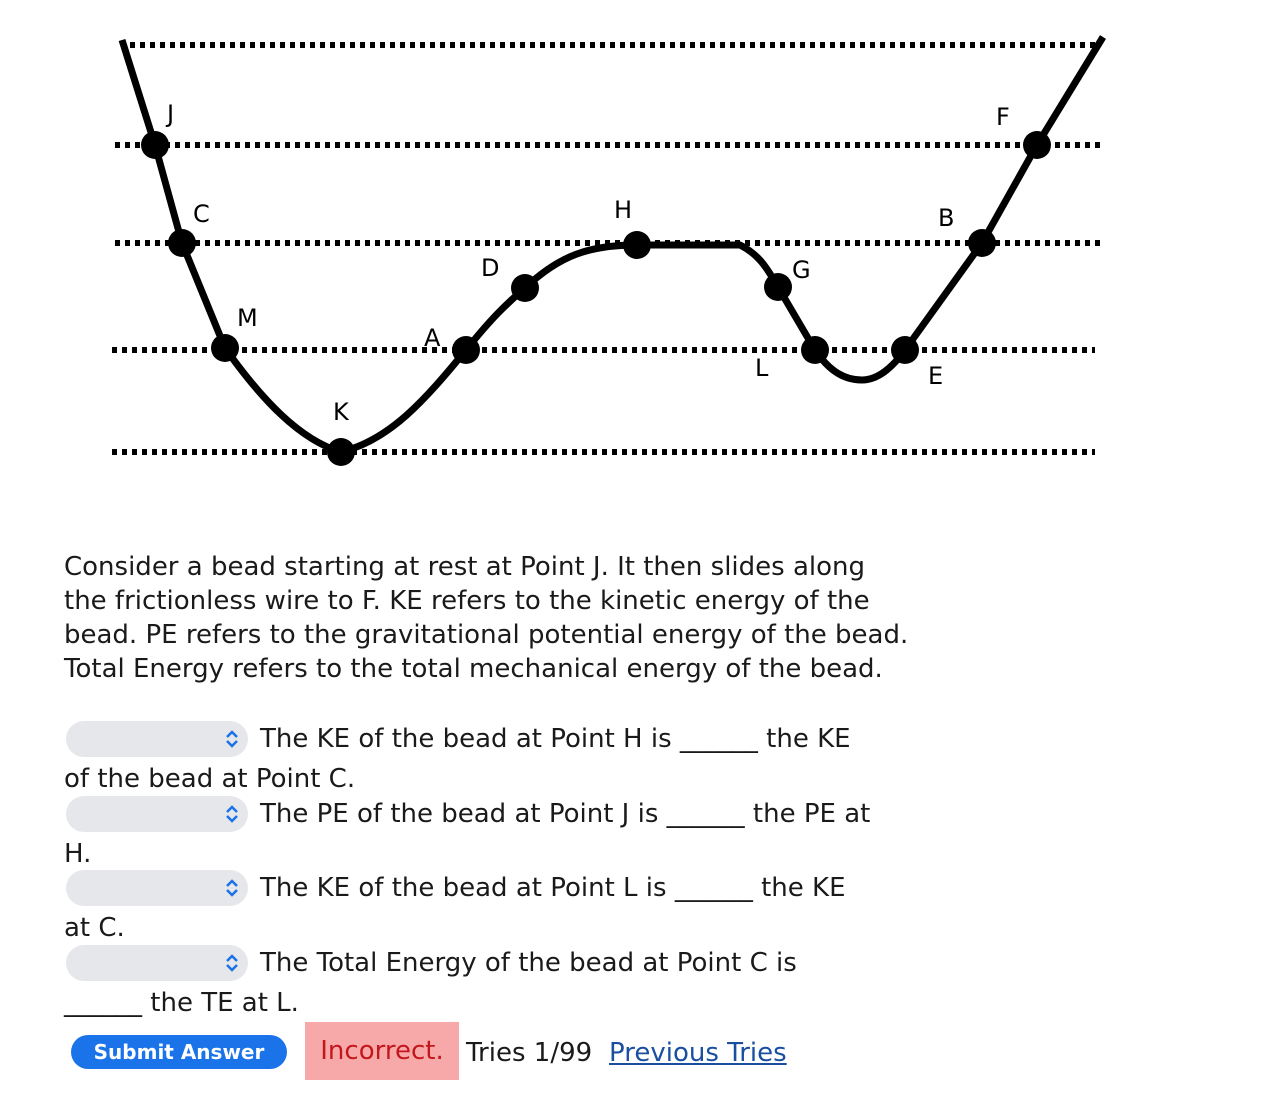 The width and height of the screenshot is (1284, 1103). I want to click on label-k: K, so click(341, 412).